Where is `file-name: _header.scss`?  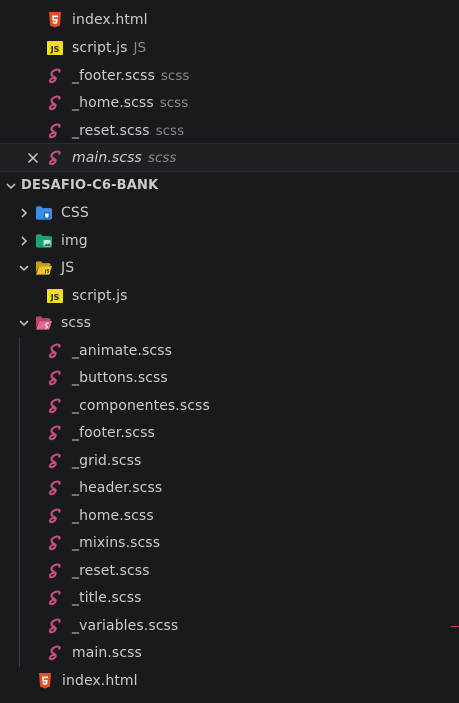 file-name: _header.scss is located at coordinates (117, 487).